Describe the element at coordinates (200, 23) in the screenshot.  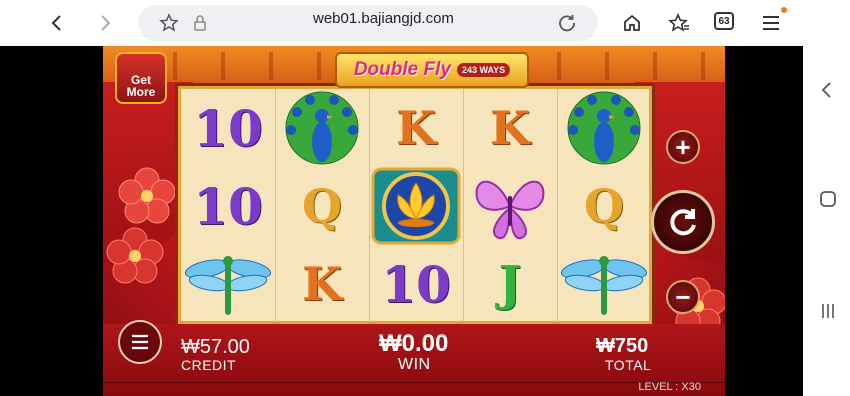
I see `lock-icon` at that location.